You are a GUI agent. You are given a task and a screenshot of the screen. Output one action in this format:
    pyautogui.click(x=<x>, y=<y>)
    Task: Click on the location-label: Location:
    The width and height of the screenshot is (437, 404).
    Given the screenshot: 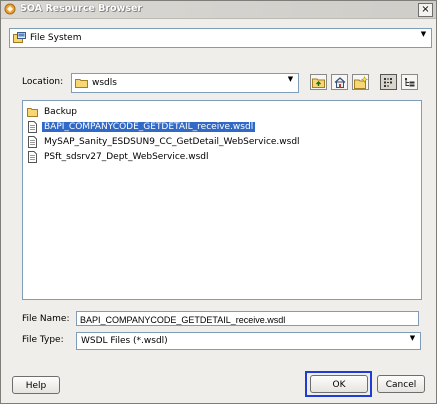 What is the action you would take?
    pyautogui.click(x=43, y=82)
    